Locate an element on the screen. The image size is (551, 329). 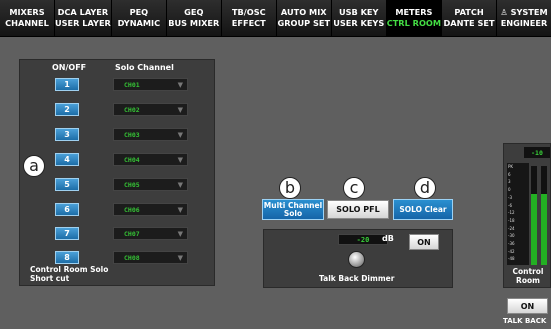
meter-scale: PK 6 3 0 -3 -6 -12 -18 -24 -30 -36 -42 -48 is located at coordinates (518, 214).